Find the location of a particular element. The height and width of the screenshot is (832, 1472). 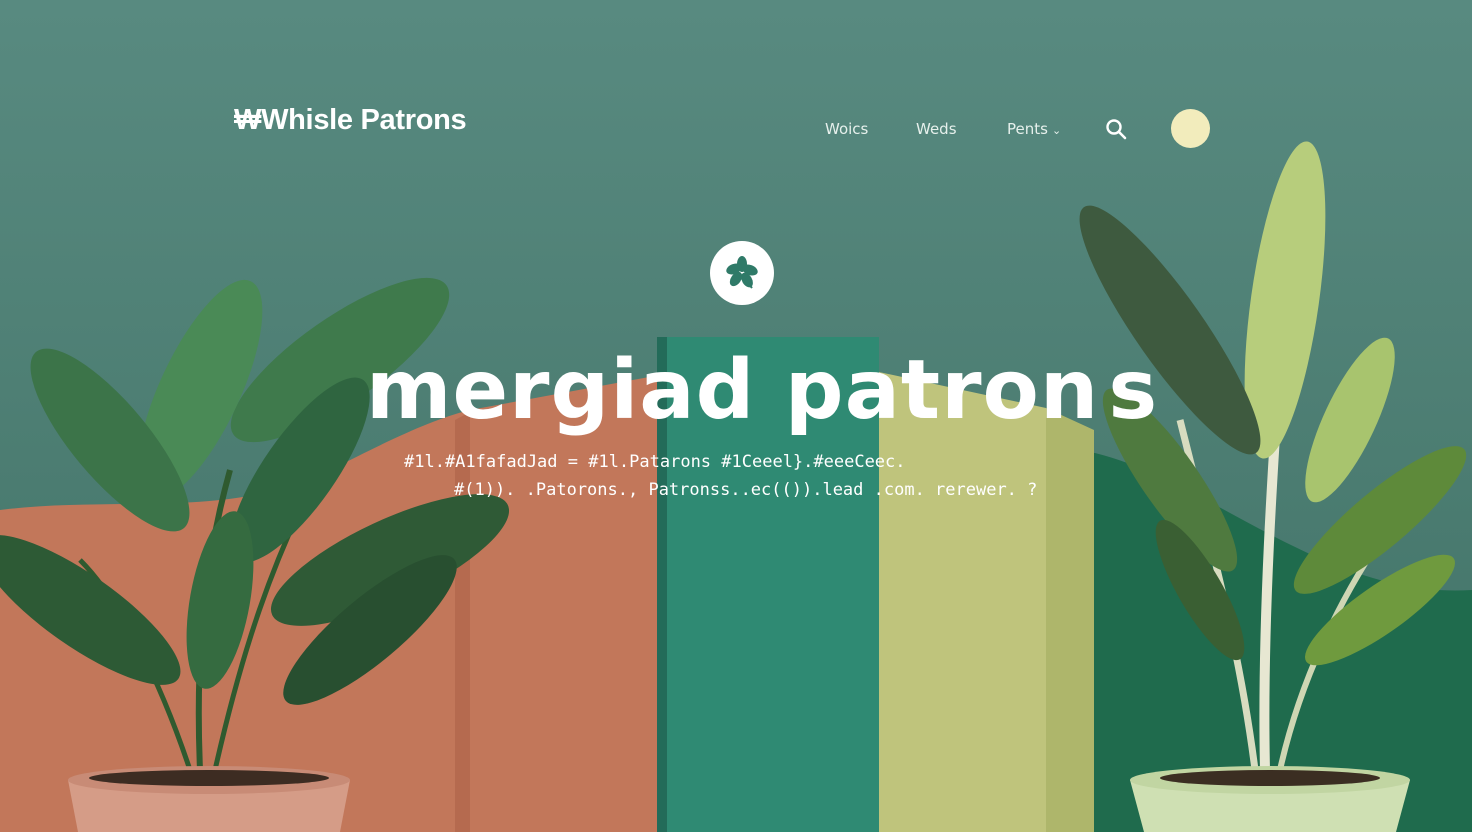

olive-panel is located at coordinates (962, 602).